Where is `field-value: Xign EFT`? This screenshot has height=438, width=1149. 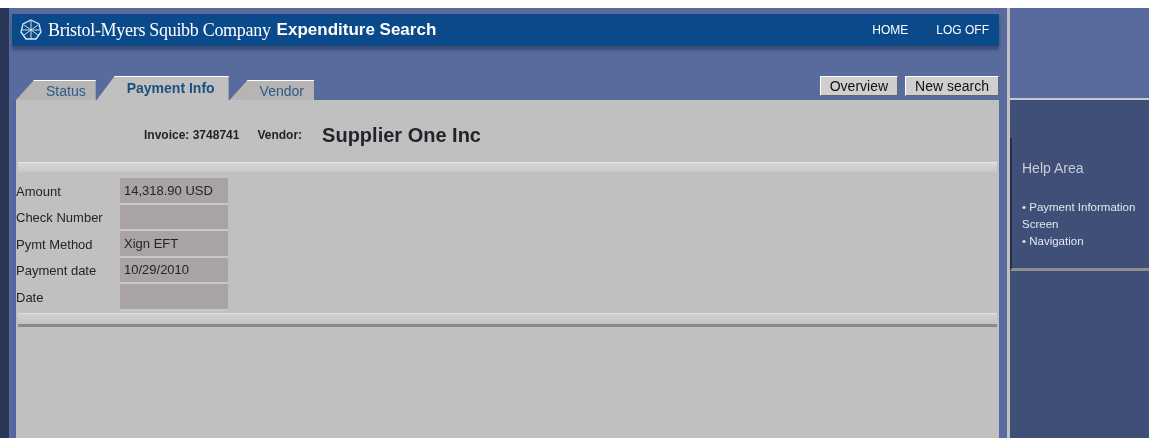
field-value: Xign EFT is located at coordinates (174, 244).